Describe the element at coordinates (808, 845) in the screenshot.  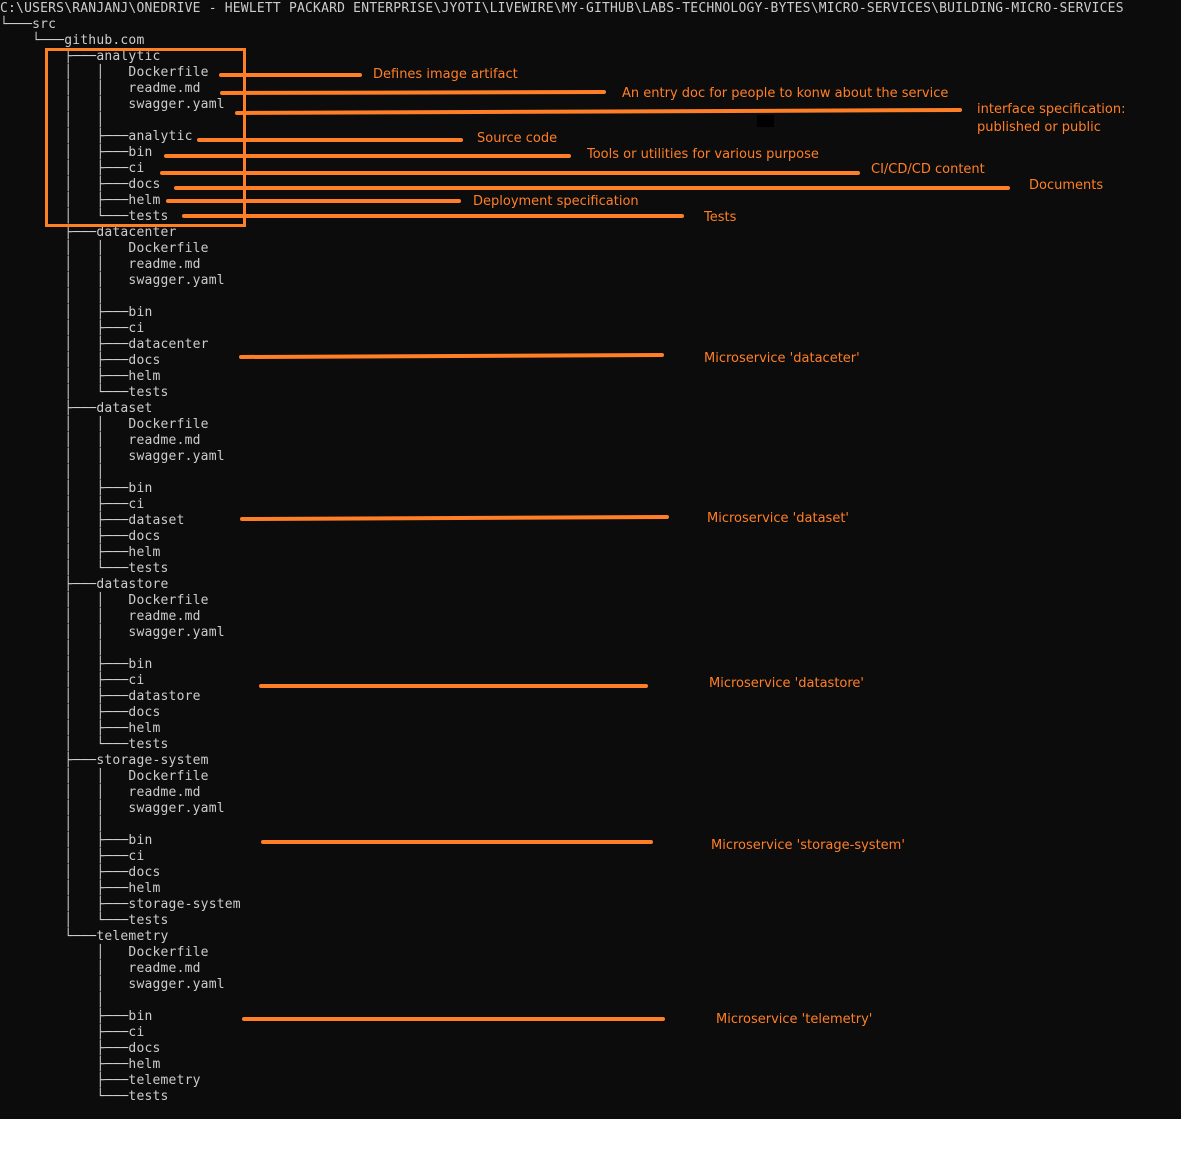
I see `annotation-ms-storage: Microservice 'storage-system'` at that location.